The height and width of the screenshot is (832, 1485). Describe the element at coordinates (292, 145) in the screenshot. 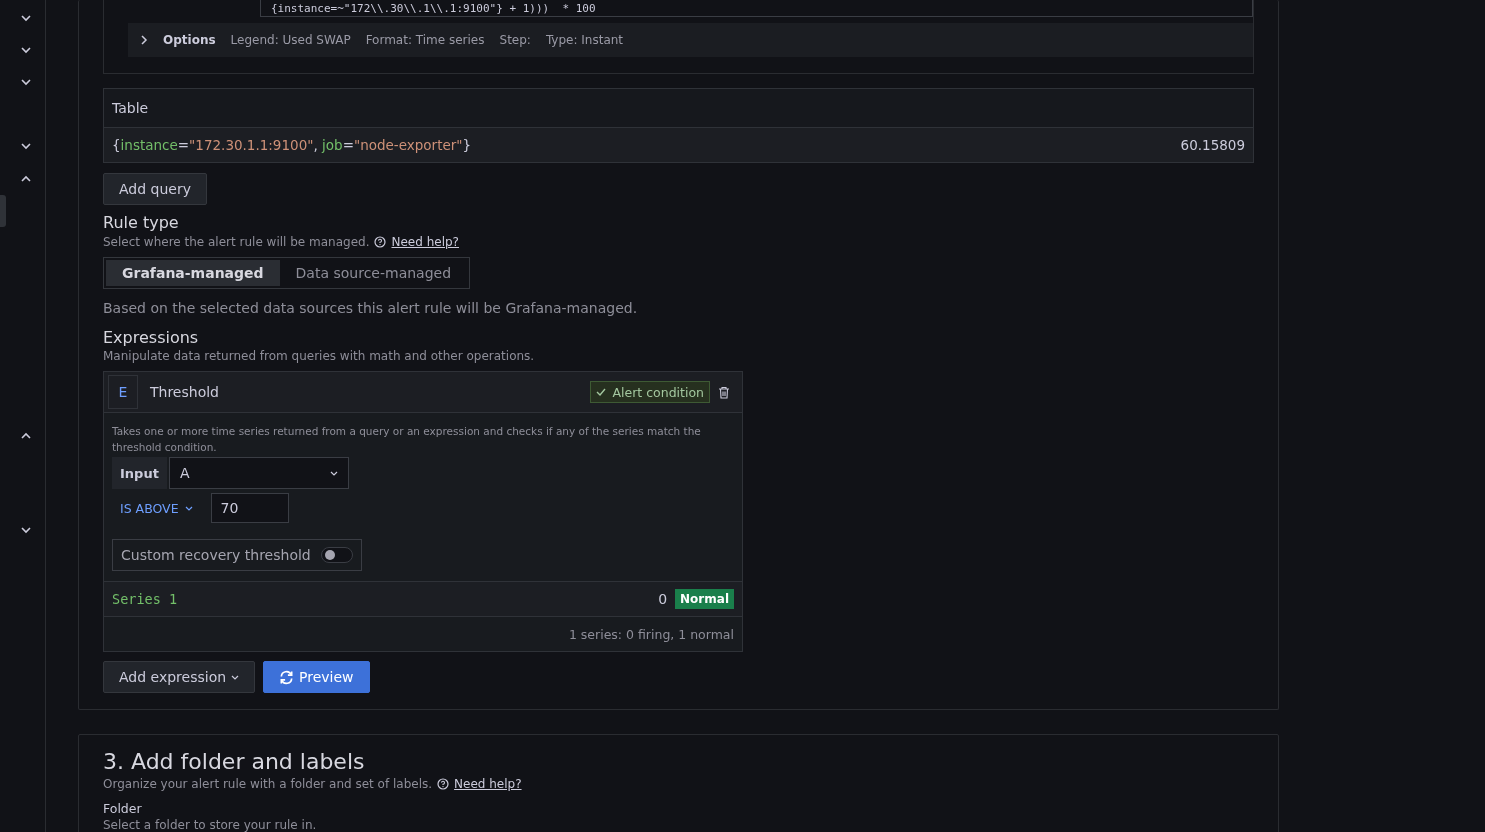

I see `series-labels: {instance="172.30.1.1:9100", job="node-exporter"}` at that location.